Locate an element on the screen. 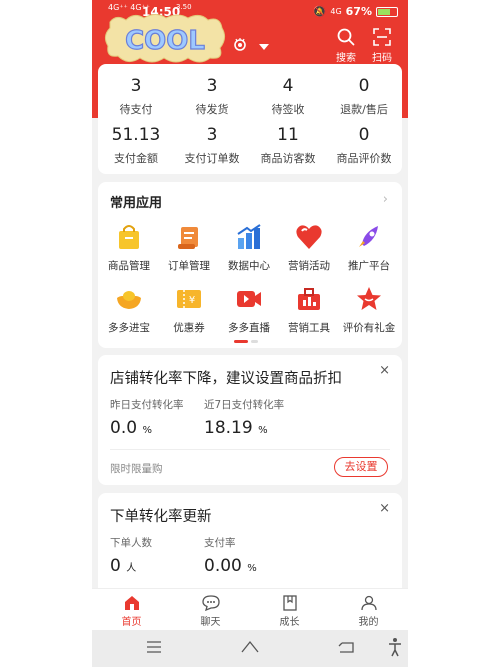 The width and height of the screenshot is (500, 667). page-indicator is located at coordinates (246, 341).